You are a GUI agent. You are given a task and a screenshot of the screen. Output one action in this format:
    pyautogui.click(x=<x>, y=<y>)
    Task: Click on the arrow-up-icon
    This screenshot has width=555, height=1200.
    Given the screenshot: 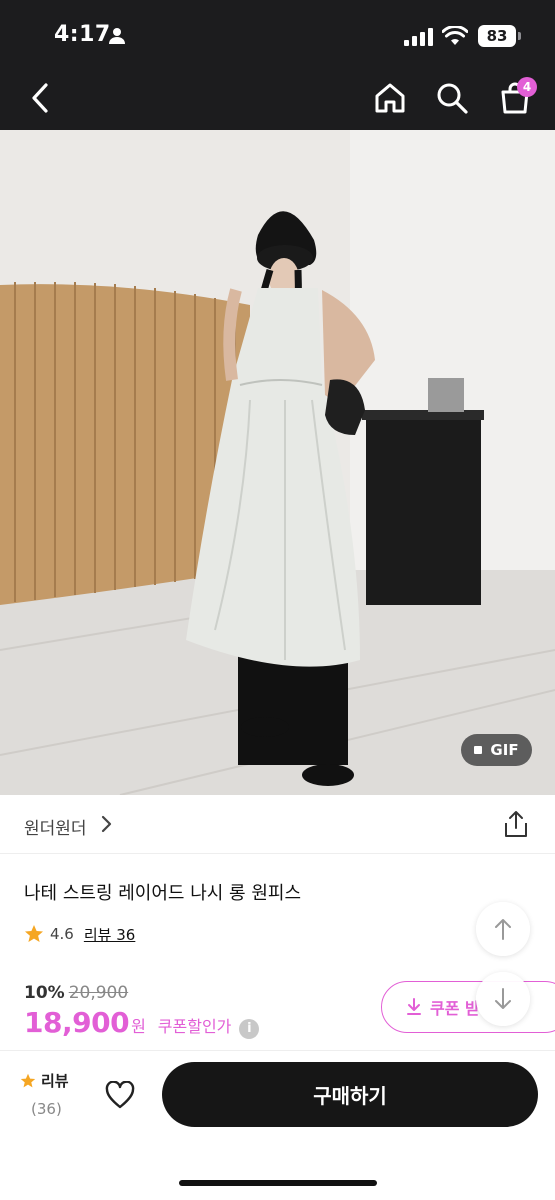 What is the action you would take?
    pyautogui.click(x=503, y=929)
    